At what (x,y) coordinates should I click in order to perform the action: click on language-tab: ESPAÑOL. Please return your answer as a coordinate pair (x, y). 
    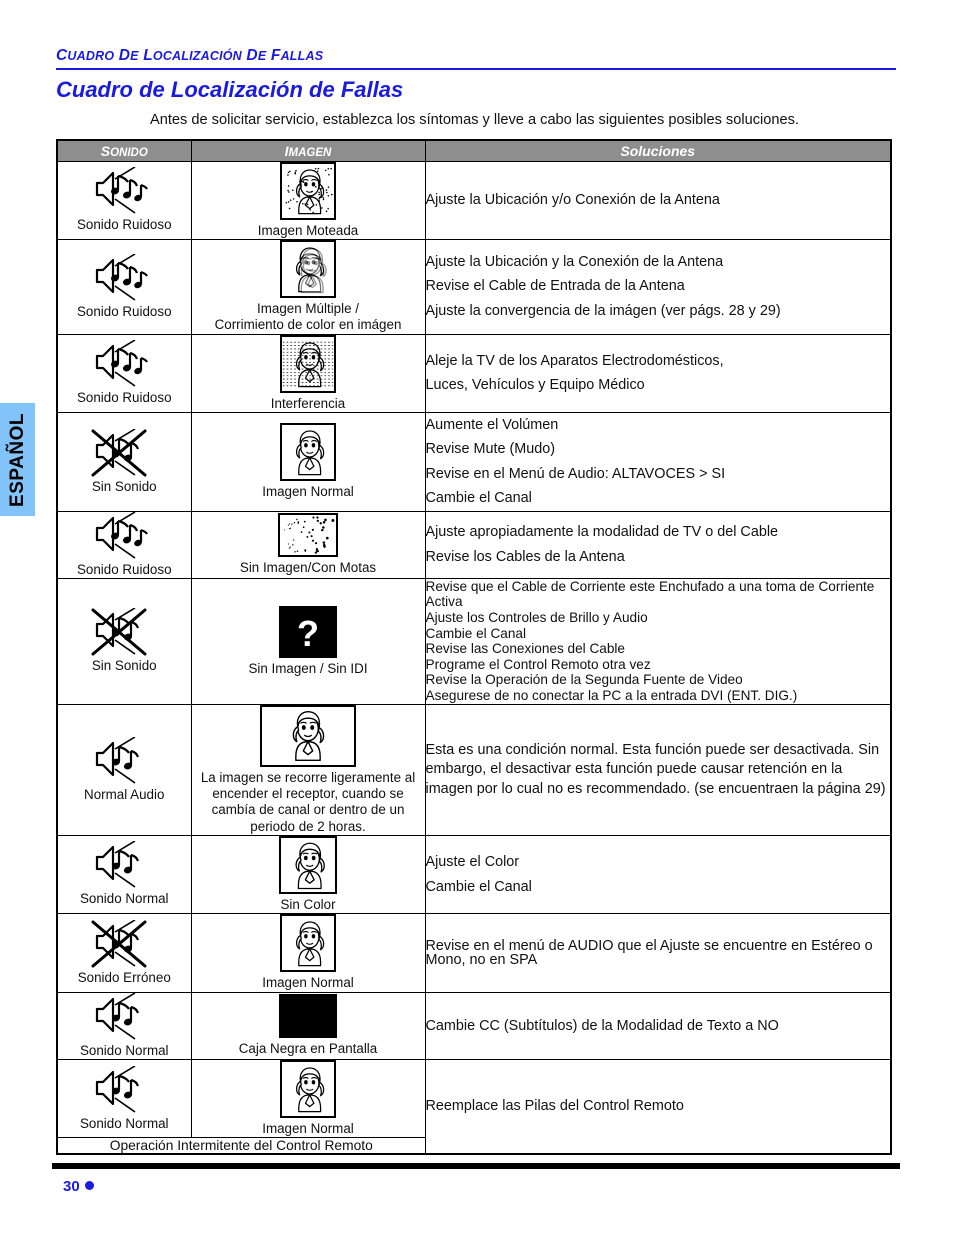
    Looking at the image, I should click on (17, 459).